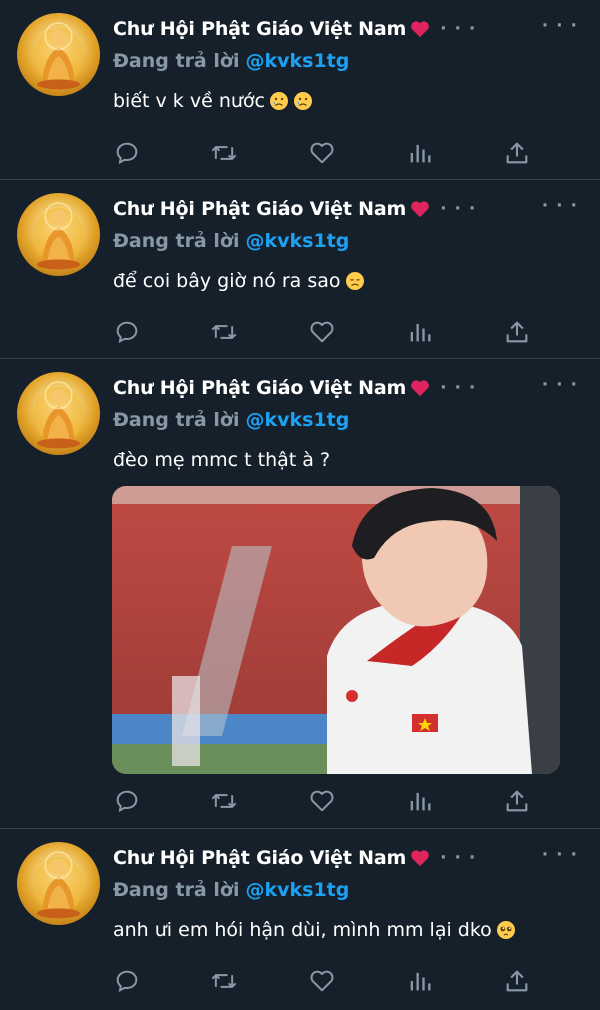 The width and height of the screenshot is (600, 1010). Describe the element at coordinates (505, 930) in the screenshot. I see `pleading-face-icon` at that location.